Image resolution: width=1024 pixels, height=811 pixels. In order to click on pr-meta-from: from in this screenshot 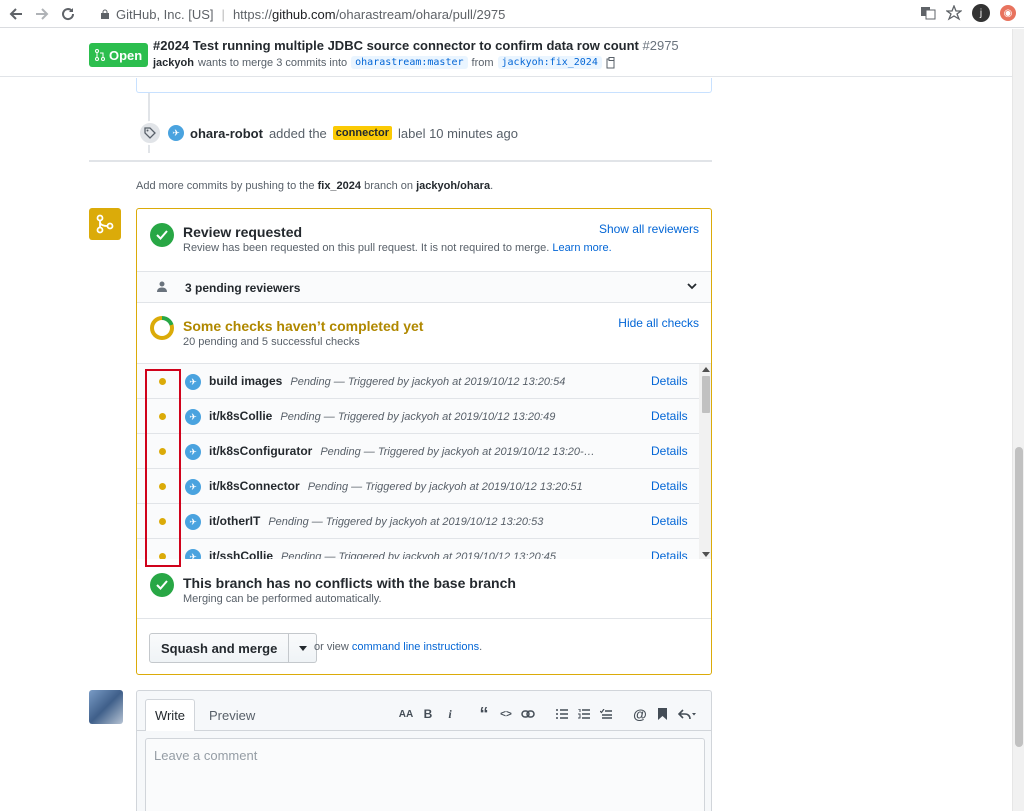, I will do `click(482, 62)`.